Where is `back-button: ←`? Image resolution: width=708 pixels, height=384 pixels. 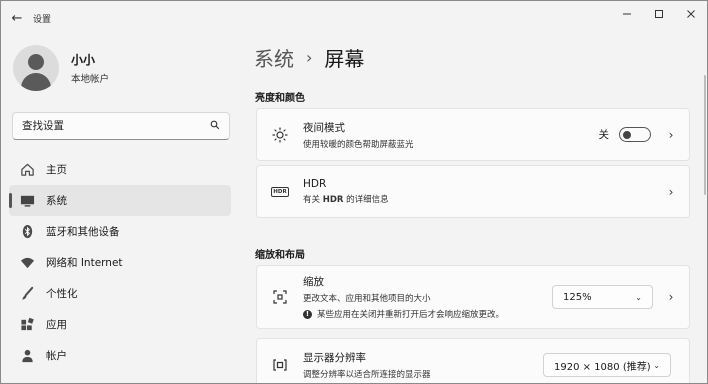 back-button: ← is located at coordinates (17, 18).